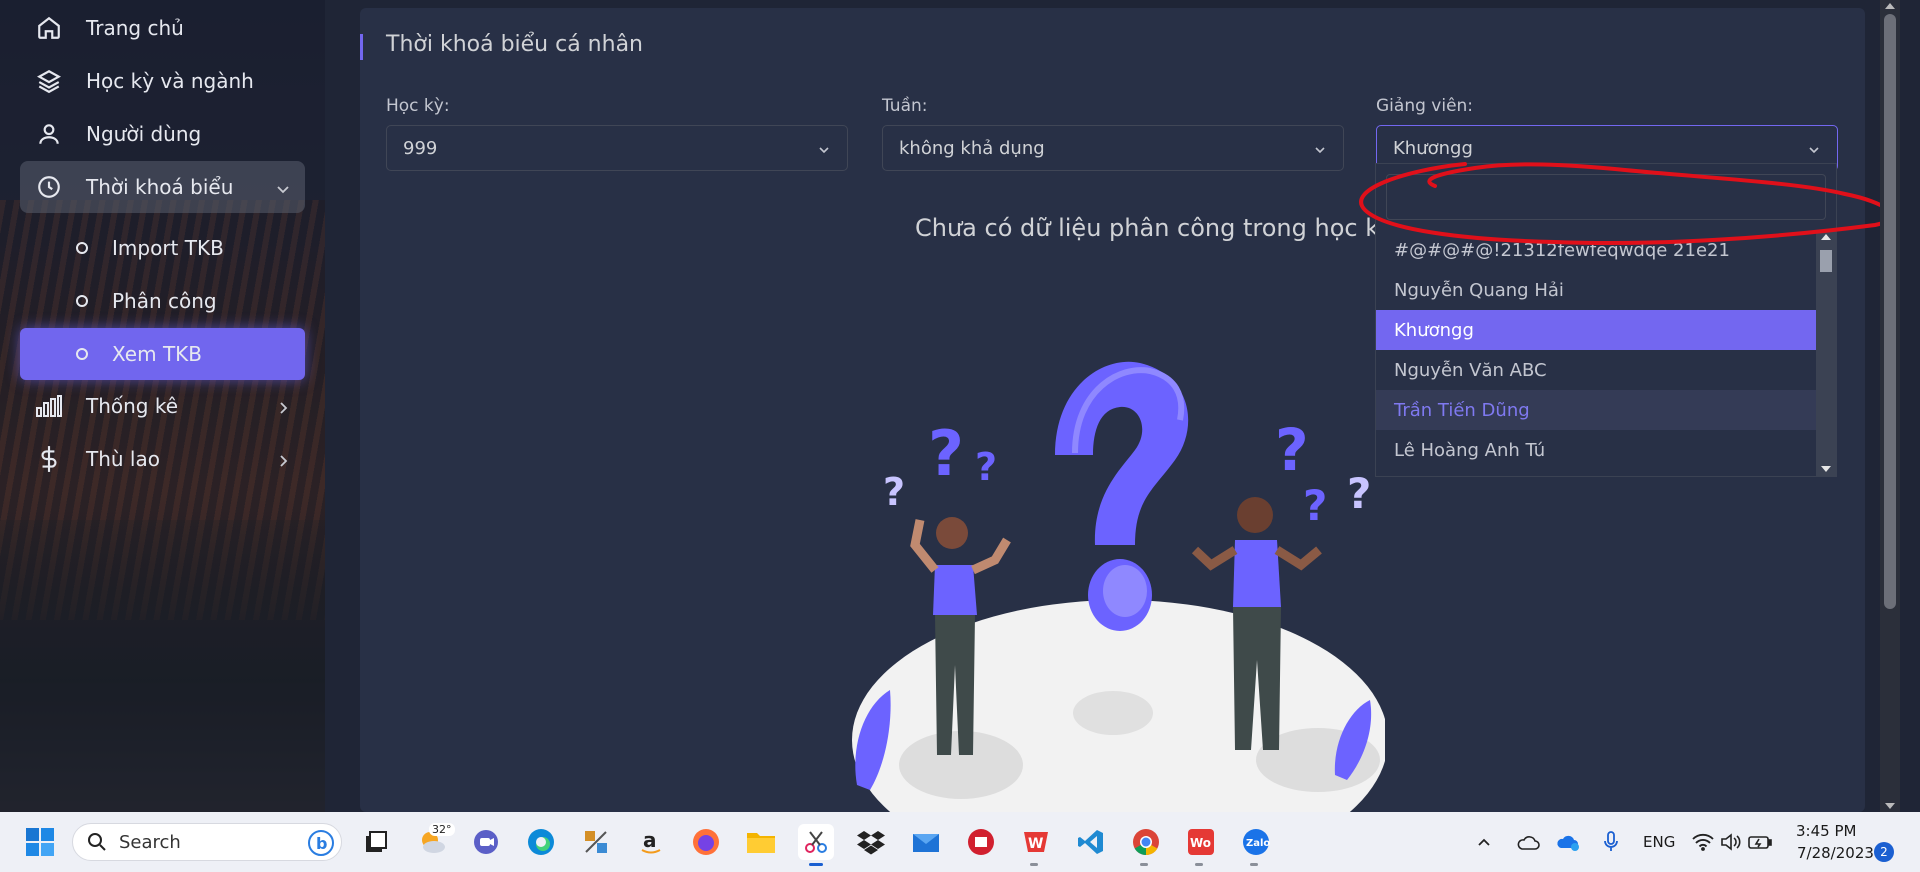  What do you see at coordinates (1568, 842) in the screenshot?
I see `onedrive-sync-icon` at bounding box center [1568, 842].